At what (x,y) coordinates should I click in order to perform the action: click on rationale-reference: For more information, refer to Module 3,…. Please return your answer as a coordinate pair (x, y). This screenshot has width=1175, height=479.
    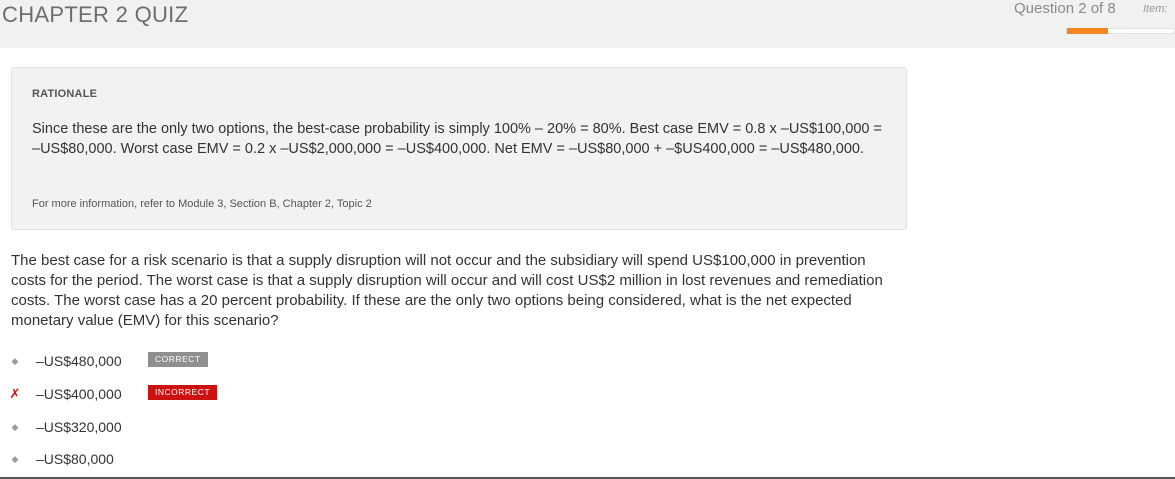
    Looking at the image, I should click on (202, 204).